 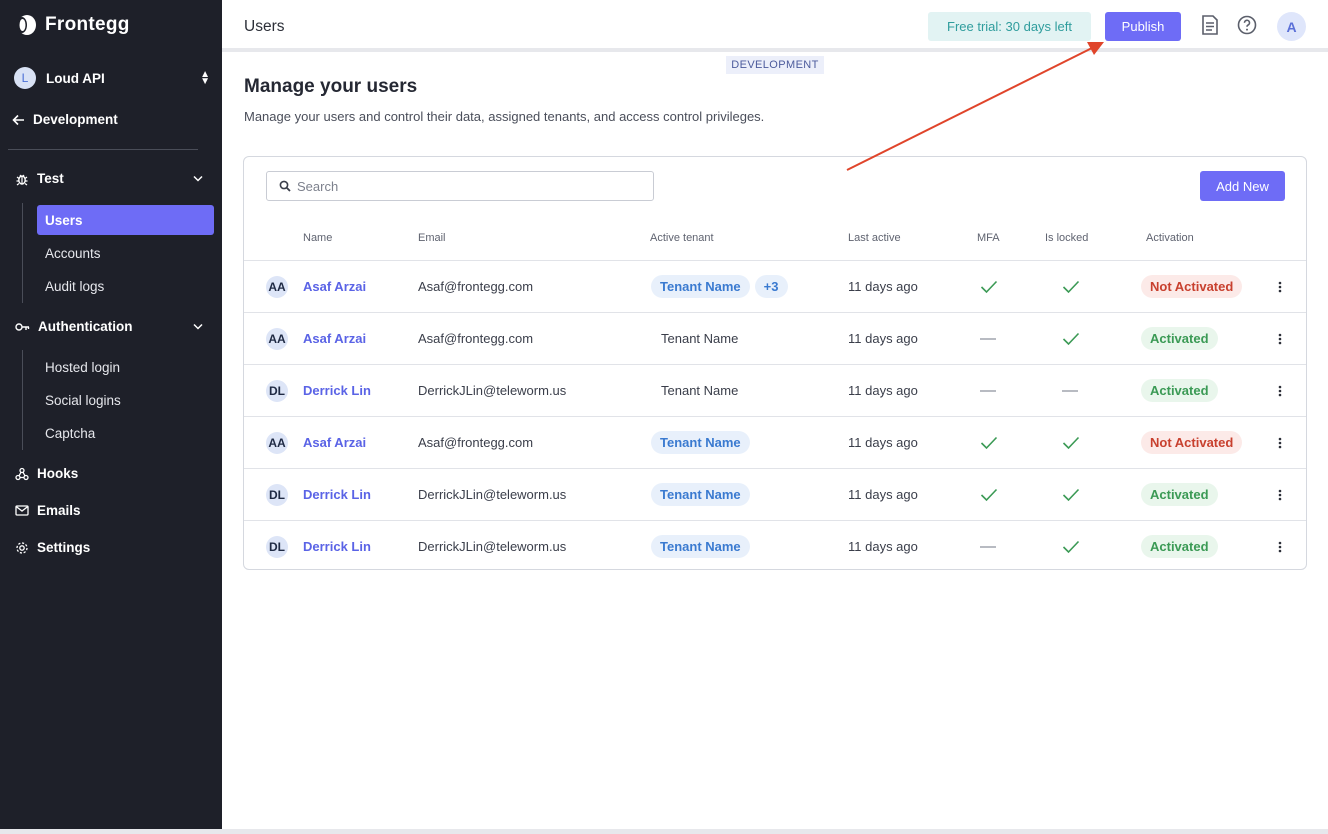 I want to click on bottom-strip, so click(x=664, y=831).